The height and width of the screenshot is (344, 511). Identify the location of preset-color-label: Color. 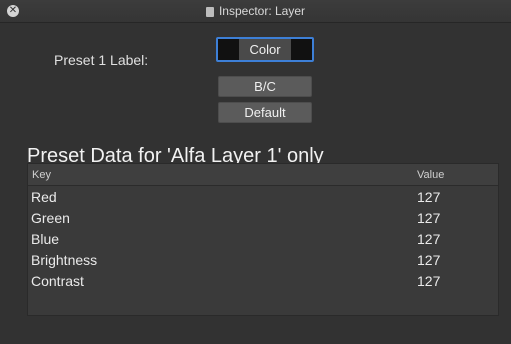
(265, 49).